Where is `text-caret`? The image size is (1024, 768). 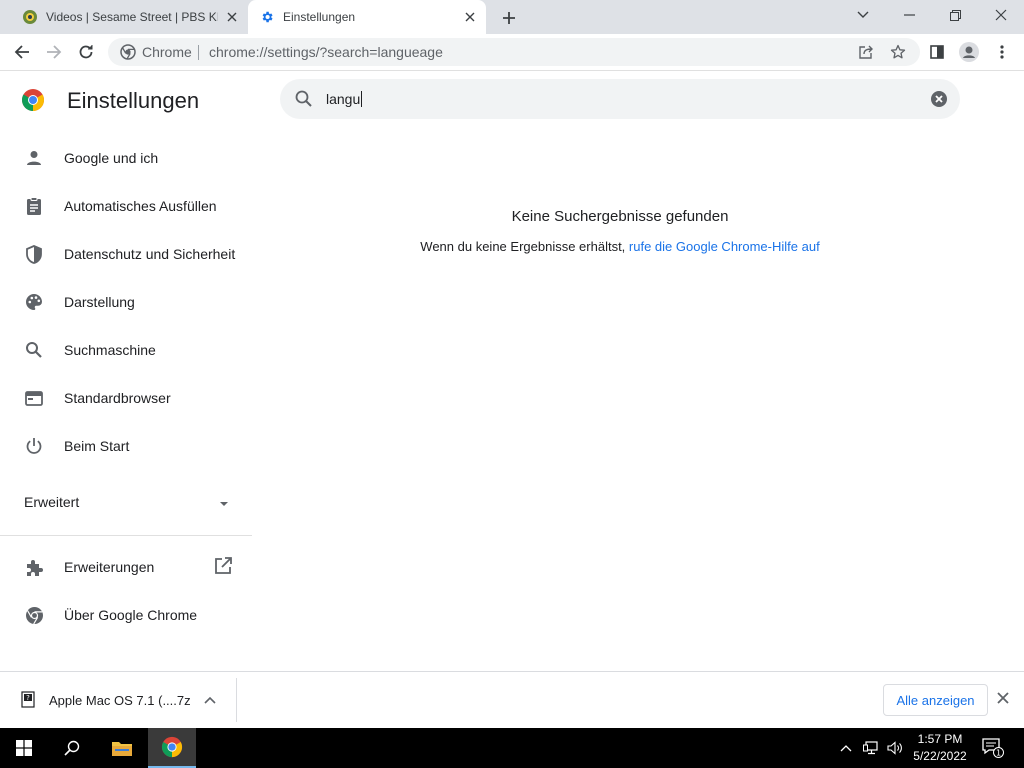 text-caret is located at coordinates (362, 99).